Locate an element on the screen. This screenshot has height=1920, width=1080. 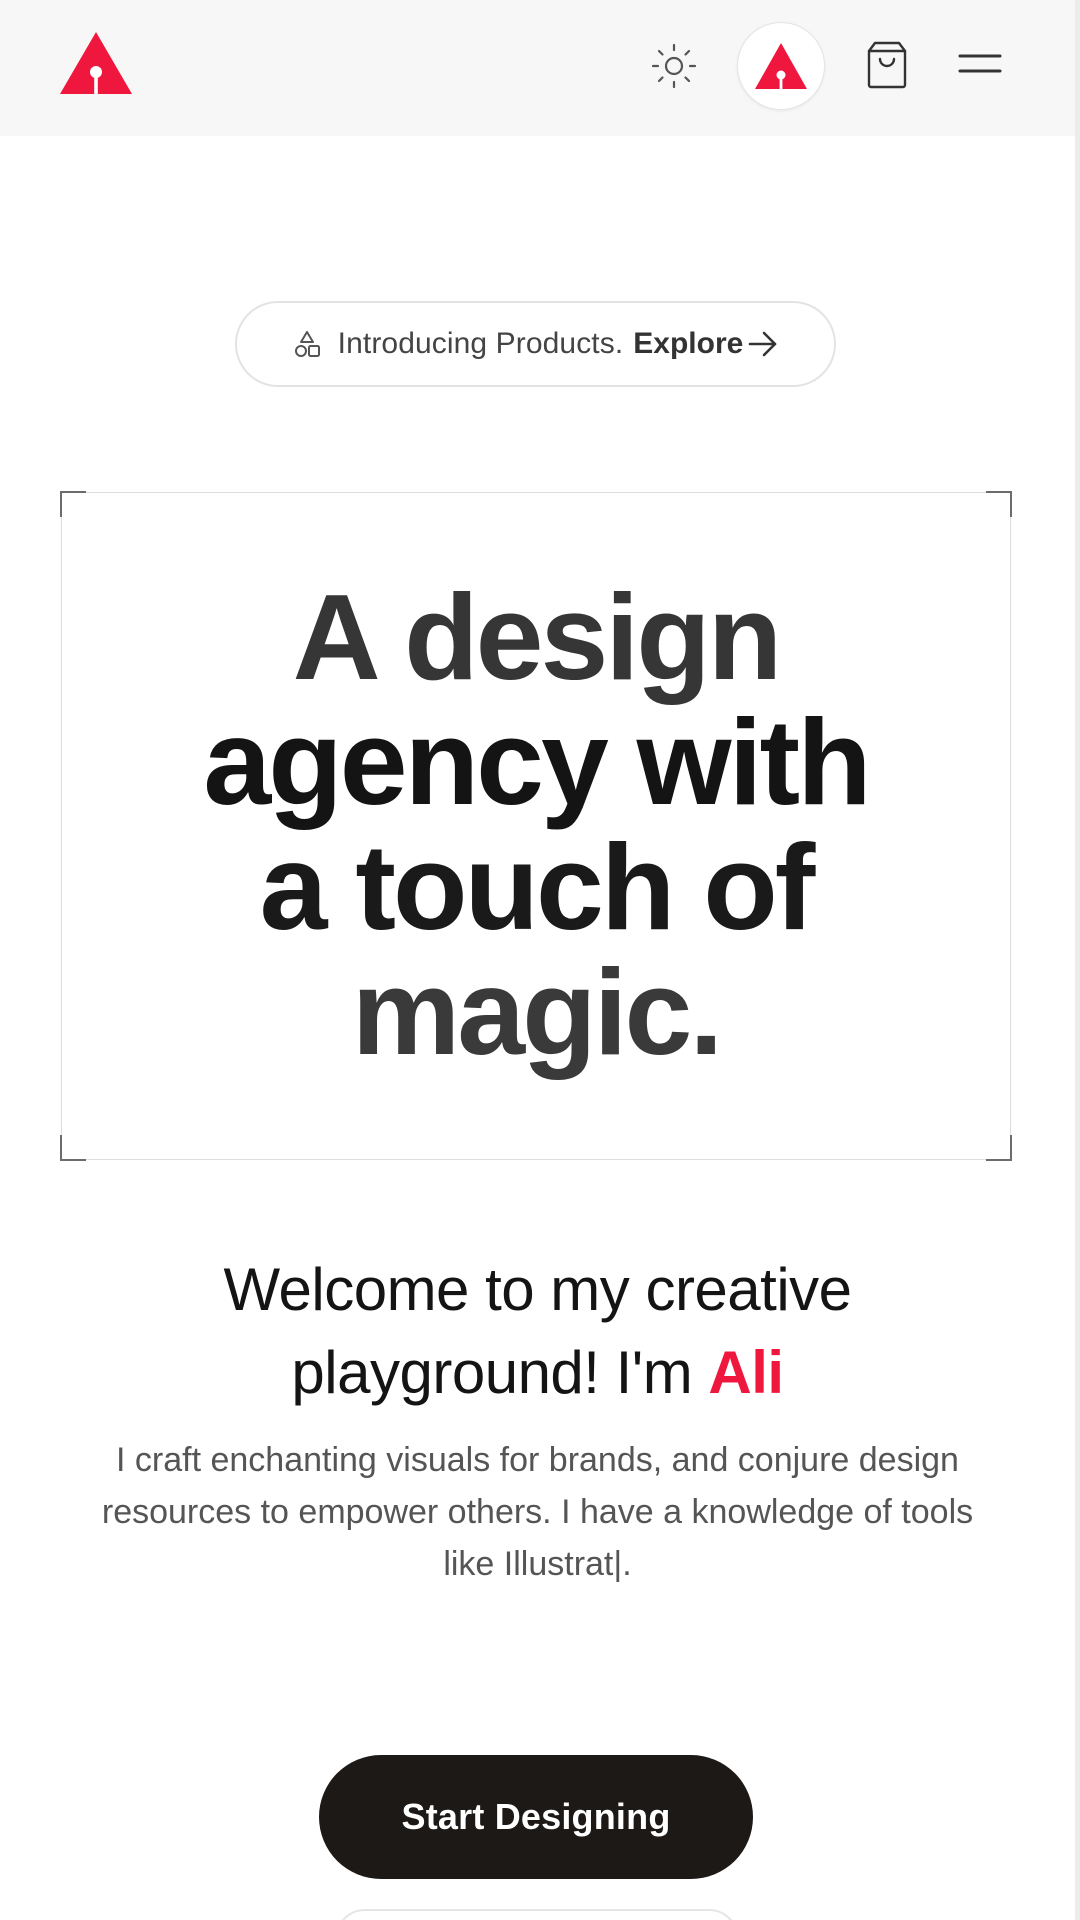
typing-cursor: |. is located at coordinates (622, 1564).